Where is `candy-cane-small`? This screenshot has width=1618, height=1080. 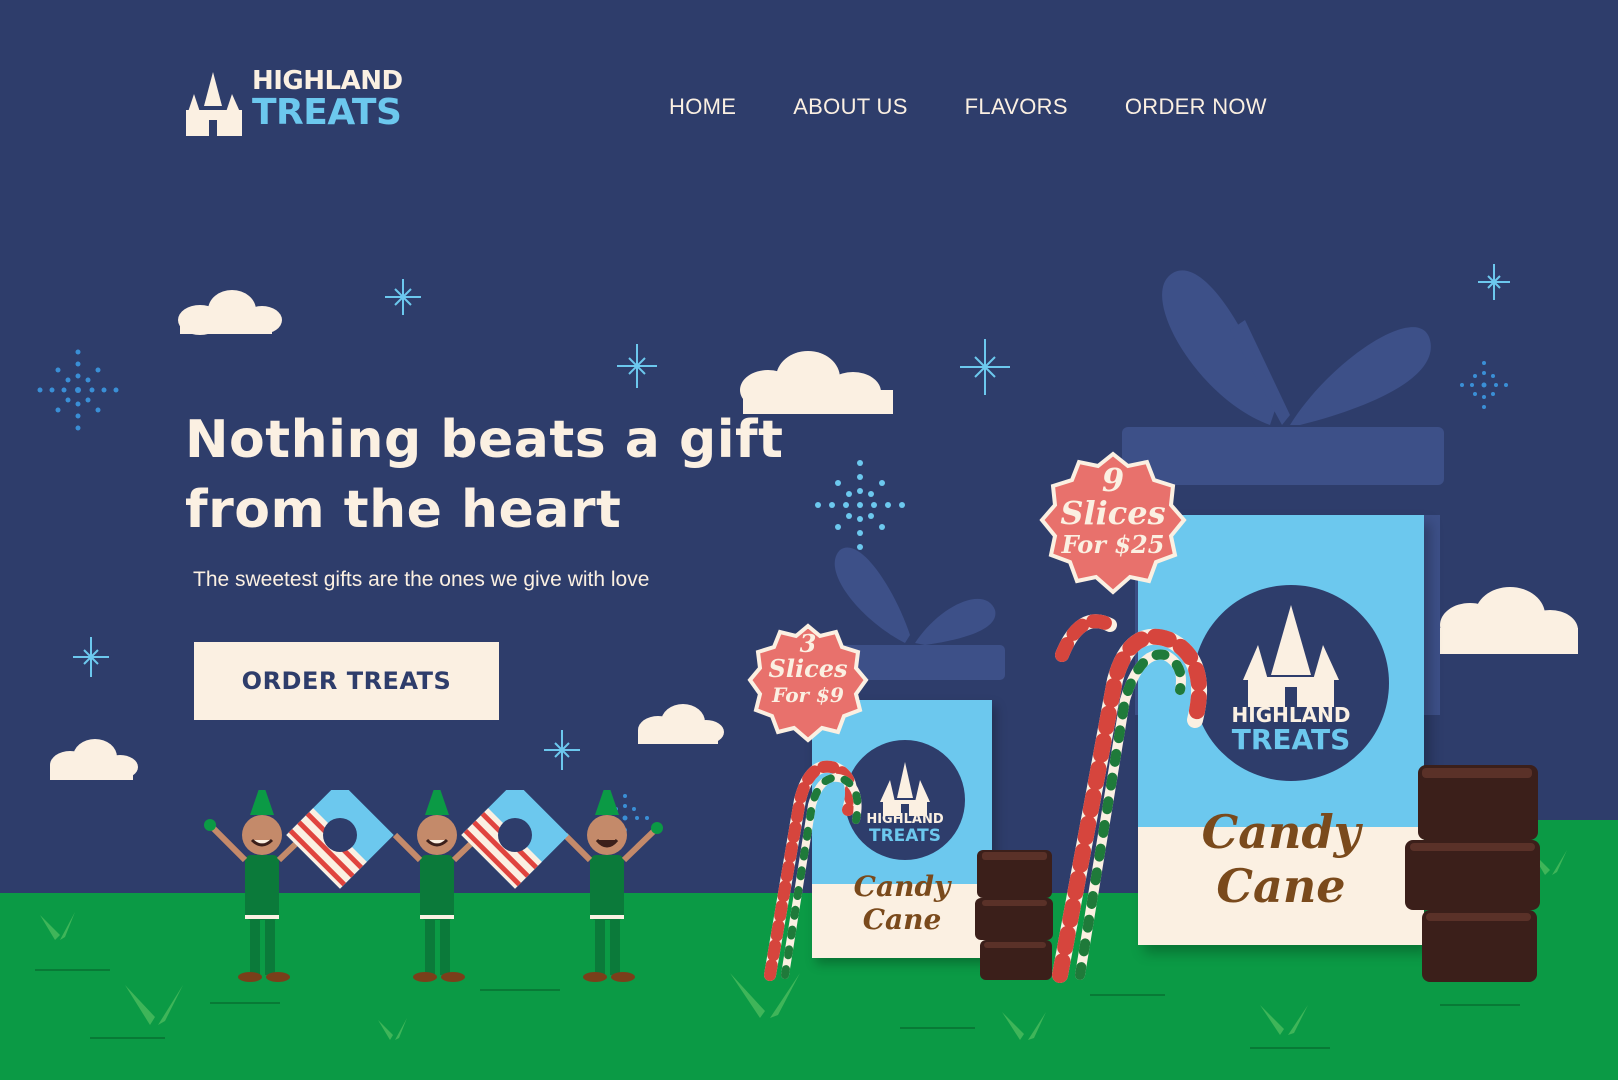
candy-cane-small is located at coordinates (813, 870).